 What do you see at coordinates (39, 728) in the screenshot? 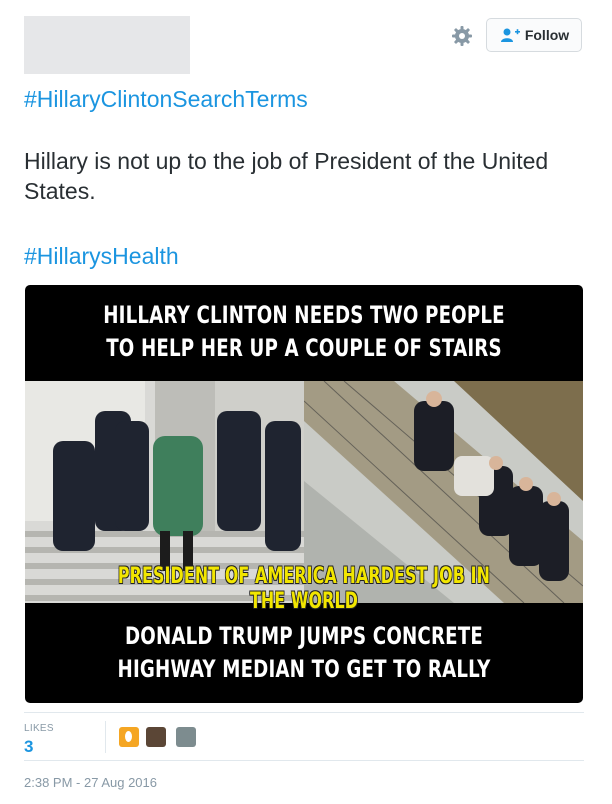
I see `likes-label: LIKES` at bounding box center [39, 728].